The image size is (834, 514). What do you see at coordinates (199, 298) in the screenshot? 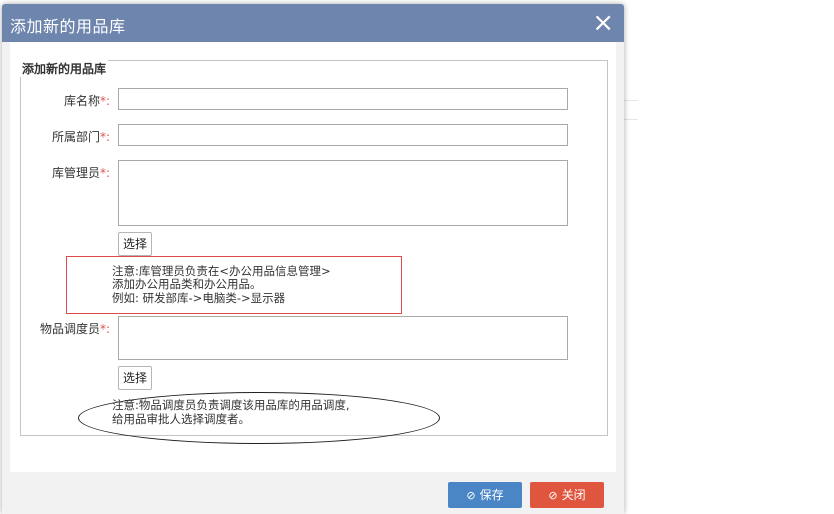
I see `manager-note-line: 例如: 研发部库->电脑类->显示器` at bounding box center [199, 298].